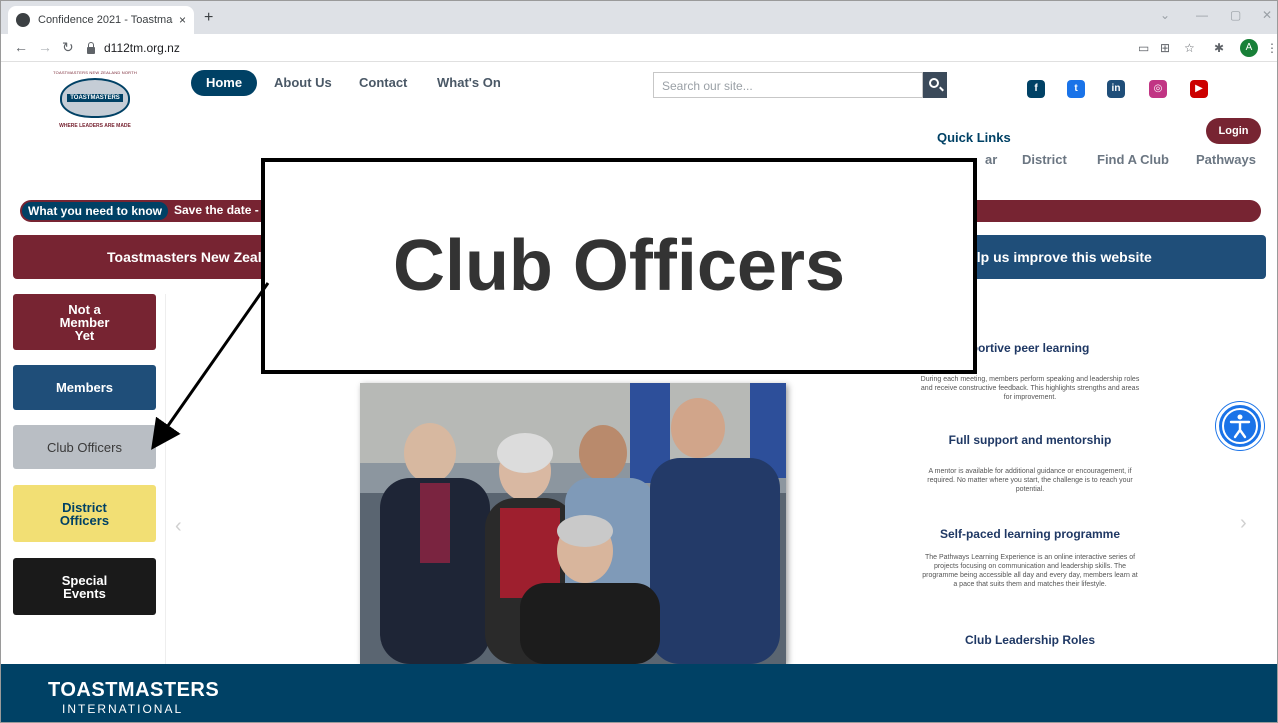 The width and height of the screenshot is (1278, 723). Describe the element at coordinates (91, 48) in the screenshot. I see `lock-icon` at that location.